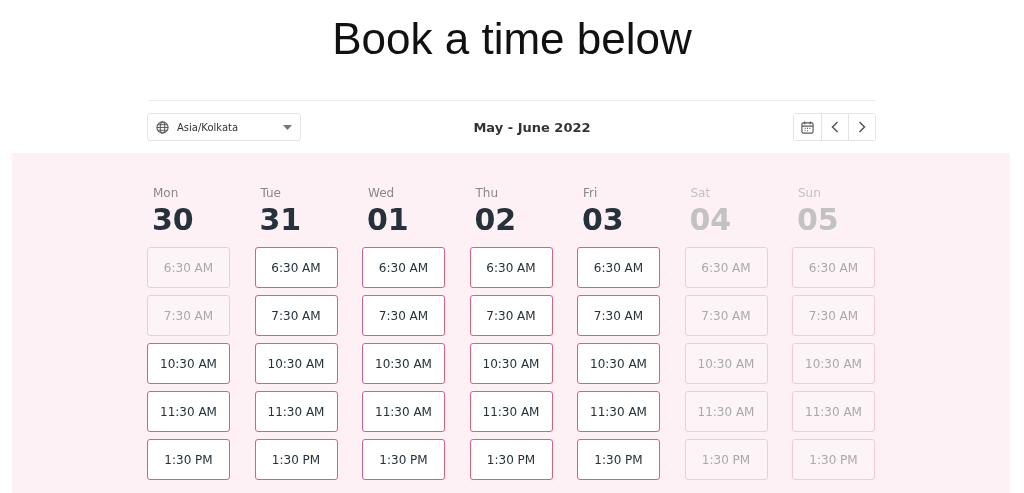 This screenshot has width=1024, height=493. What do you see at coordinates (166, 194) in the screenshot?
I see `weekday-label: Mon` at bounding box center [166, 194].